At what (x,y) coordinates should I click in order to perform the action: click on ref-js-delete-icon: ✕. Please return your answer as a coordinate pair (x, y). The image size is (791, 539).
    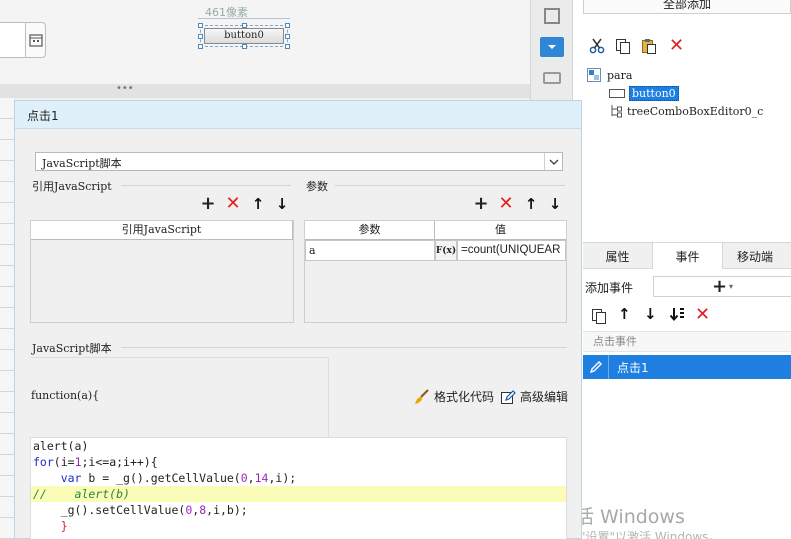
    Looking at the image, I should click on (233, 204).